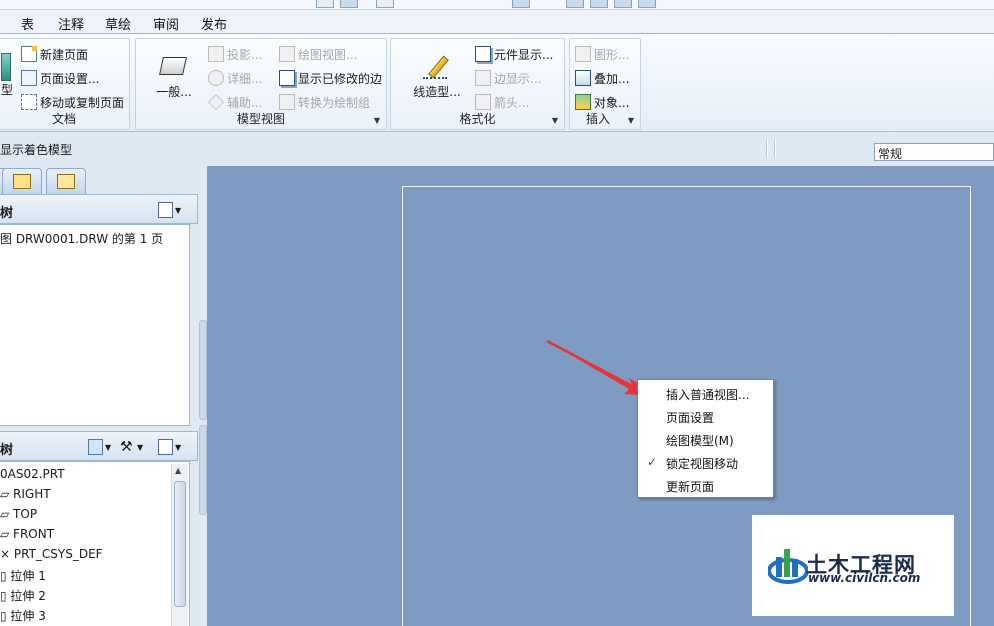  Describe the element at coordinates (700, 440) in the screenshot. I see `menu-item-drawing-models: 绘图模型(M)` at that location.